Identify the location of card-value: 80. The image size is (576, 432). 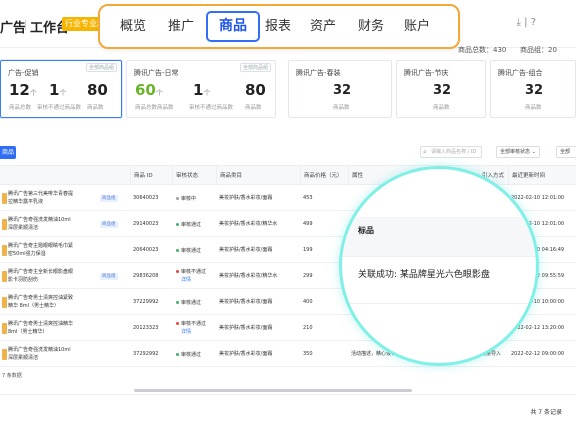
(97, 90).